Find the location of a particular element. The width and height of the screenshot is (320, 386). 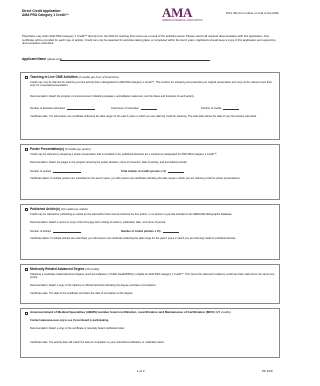

poster-title-text: Poster Presentation(s) is located at coordinates (47, 149).